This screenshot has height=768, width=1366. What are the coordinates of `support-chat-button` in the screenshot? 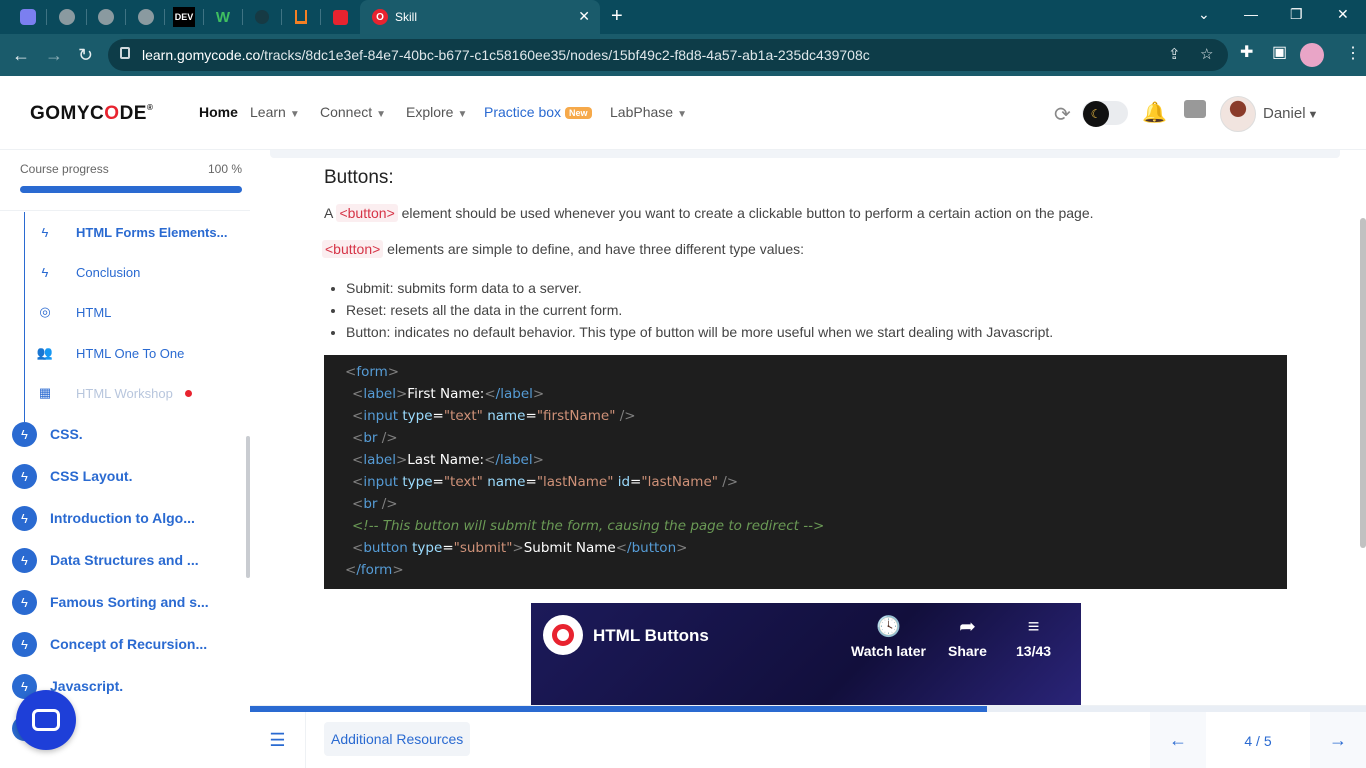 It's located at (46, 720).